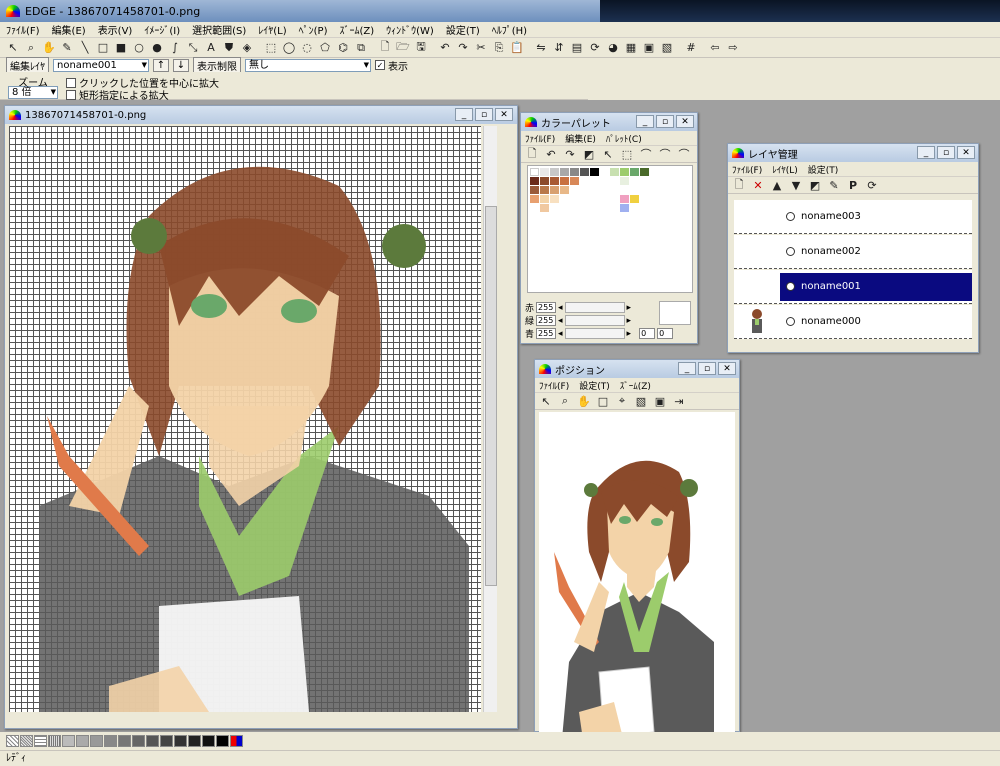  I want to click on menu-view: 表示(V), so click(115, 29).